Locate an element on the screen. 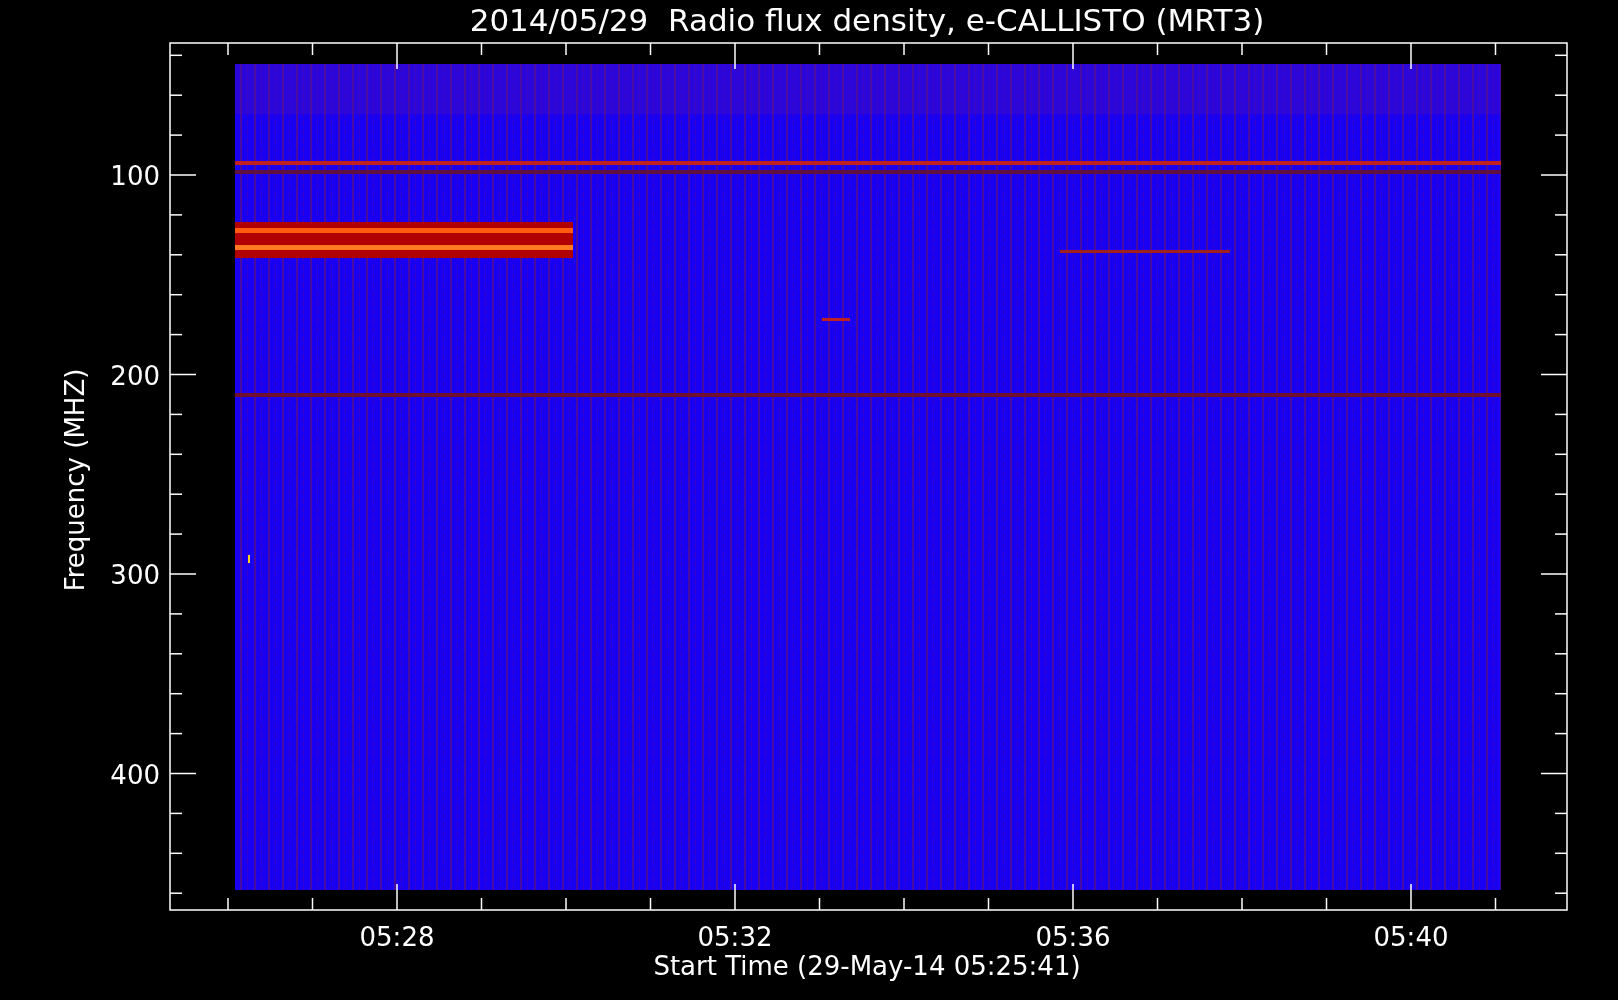 The height and width of the screenshot is (1000, 1618). y-axis-label: Frequency (MHZ) is located at coordinates (75, 480).